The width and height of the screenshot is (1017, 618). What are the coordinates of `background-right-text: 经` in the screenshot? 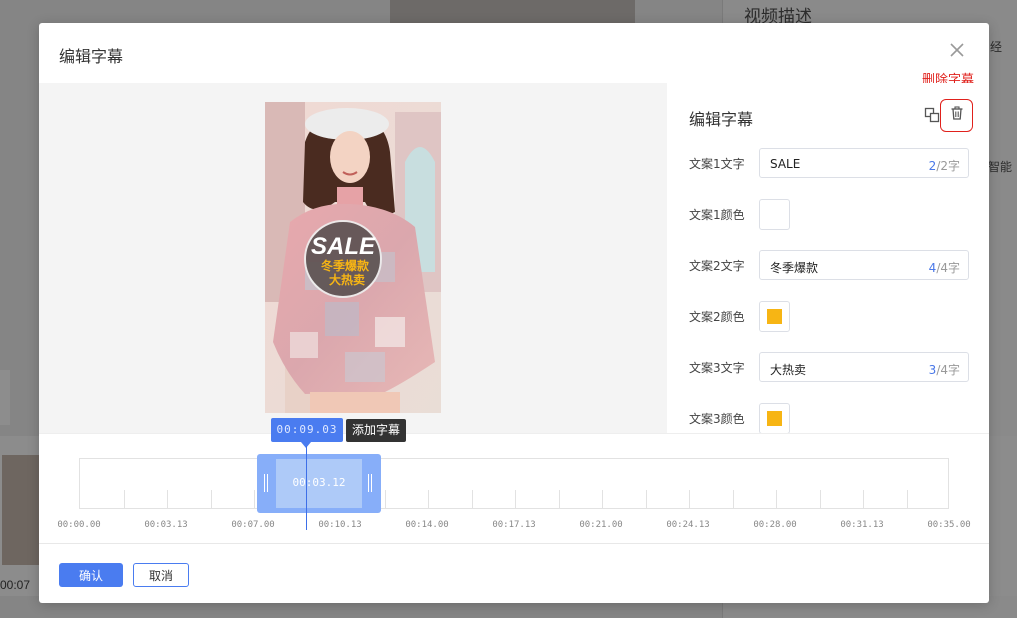 It's located at (996, 47).